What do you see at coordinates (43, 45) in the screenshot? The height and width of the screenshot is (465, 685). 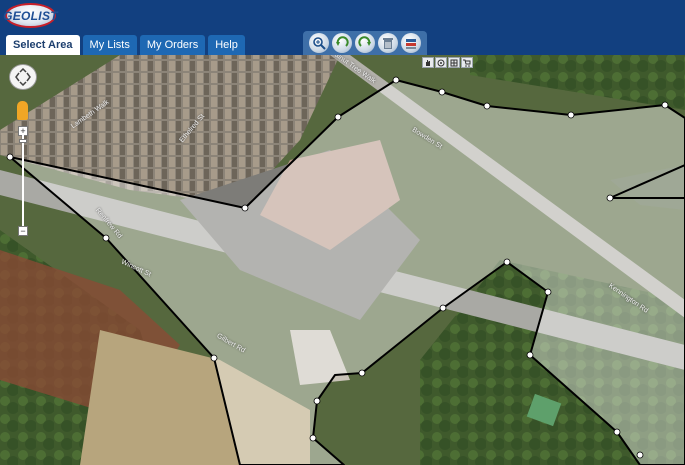 I see `tab-select-area: Select Area` at bounding box center [43, 45].